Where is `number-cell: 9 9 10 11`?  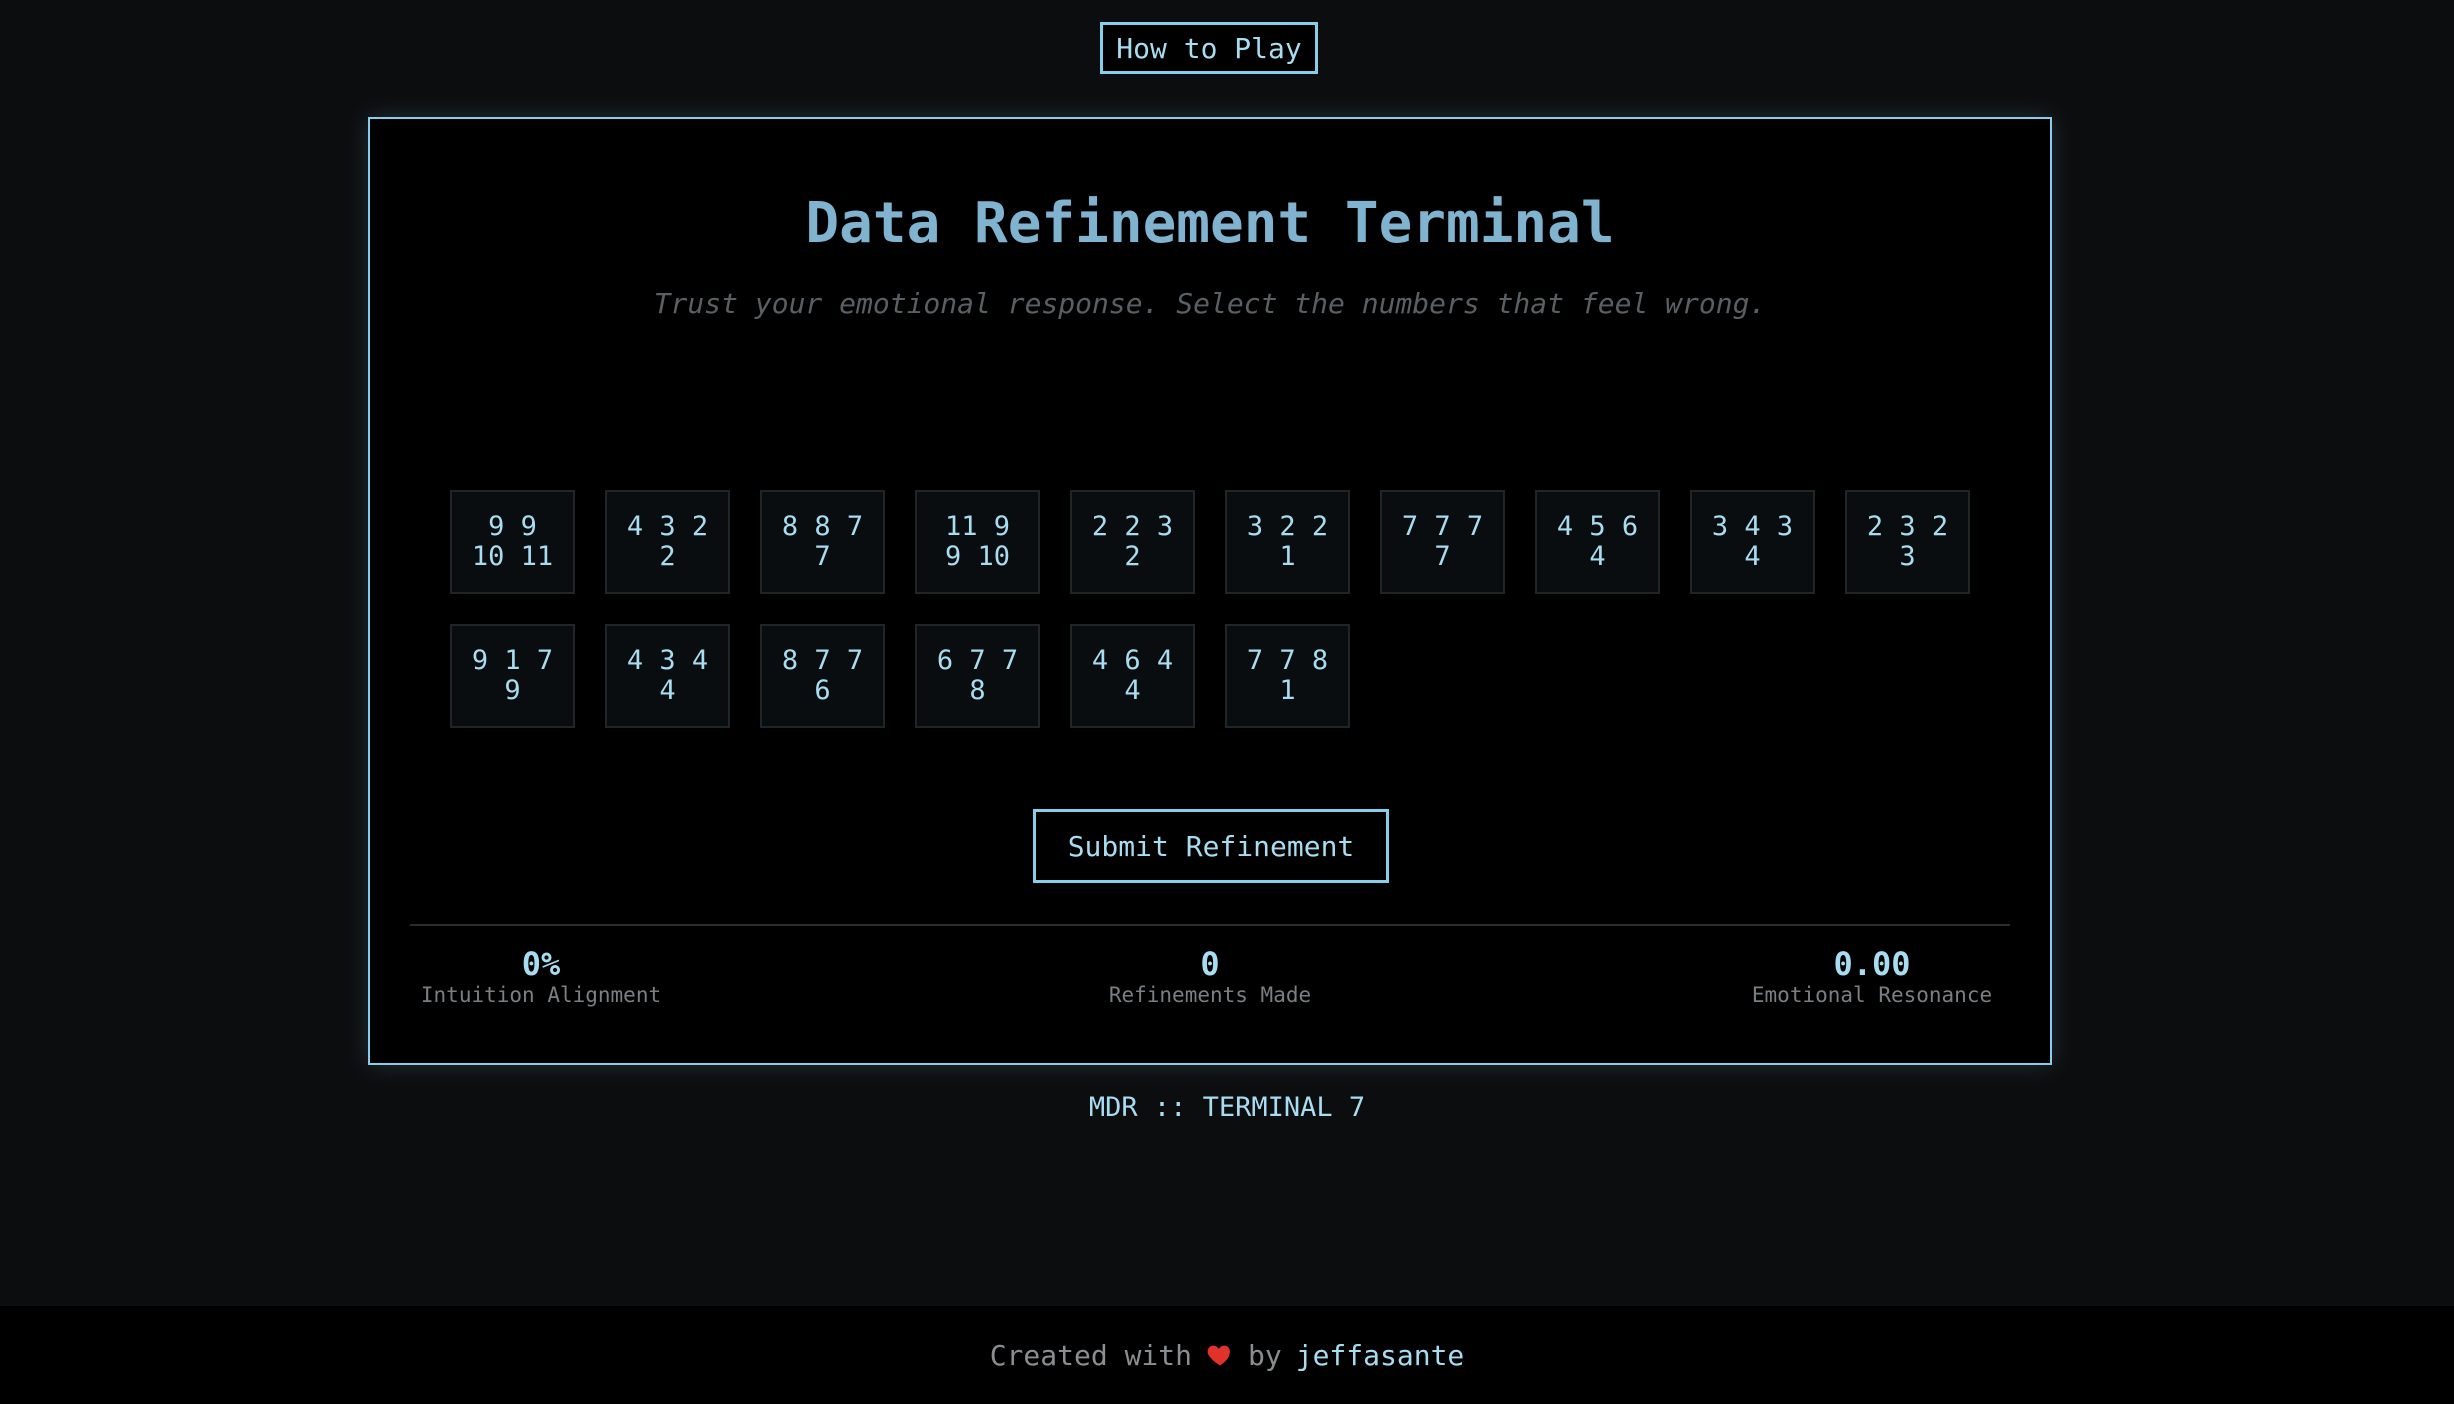 number-cell: 9 9 10 11 is located at coordinates (512, 542).